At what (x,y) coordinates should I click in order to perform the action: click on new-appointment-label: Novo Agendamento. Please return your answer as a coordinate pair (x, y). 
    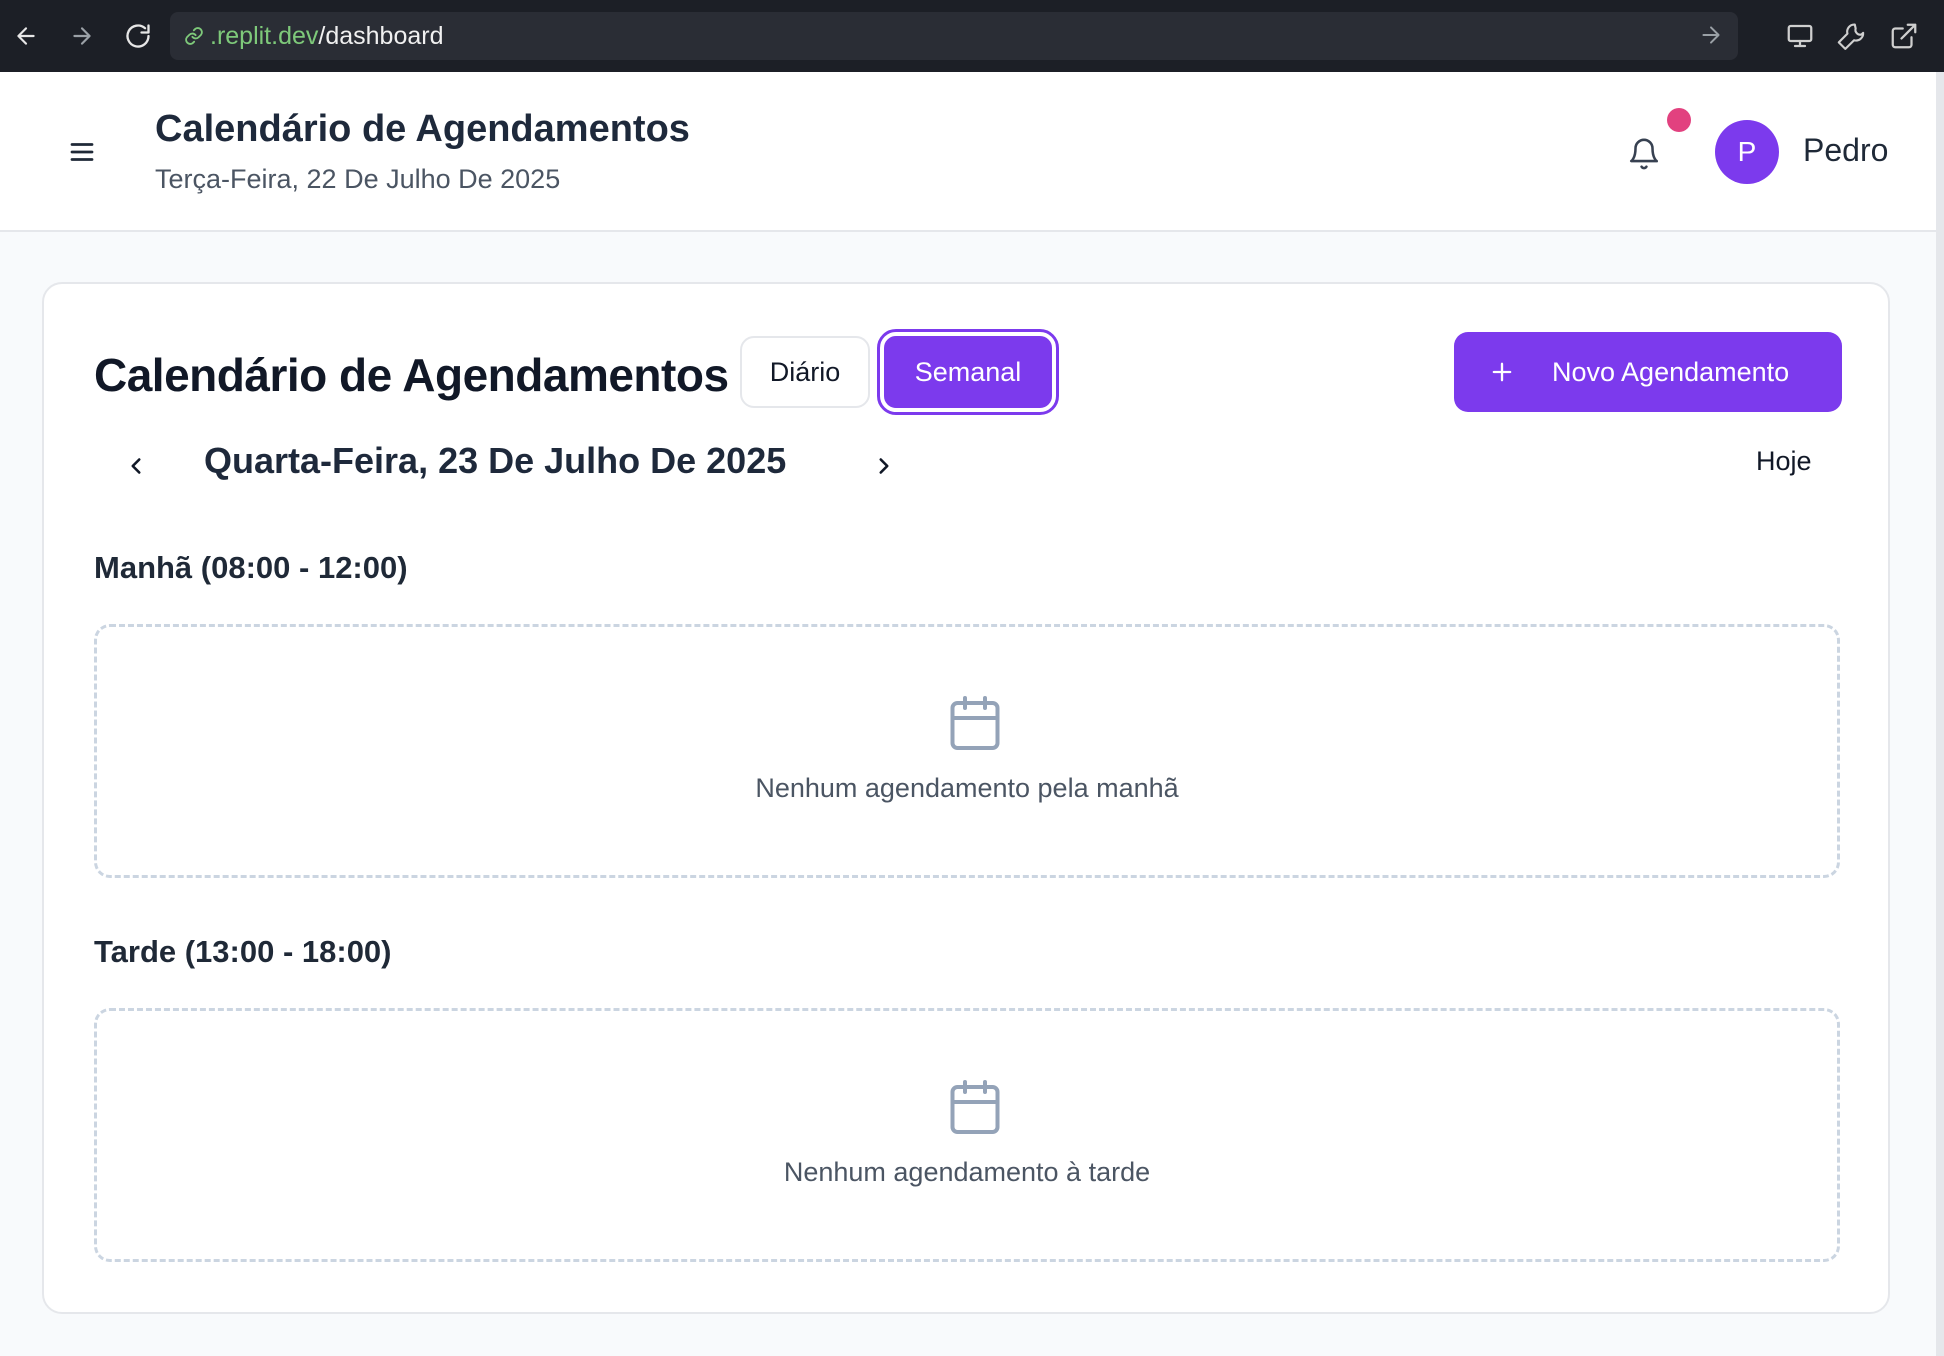
    Looking at the image, I should click on (1671, 371).